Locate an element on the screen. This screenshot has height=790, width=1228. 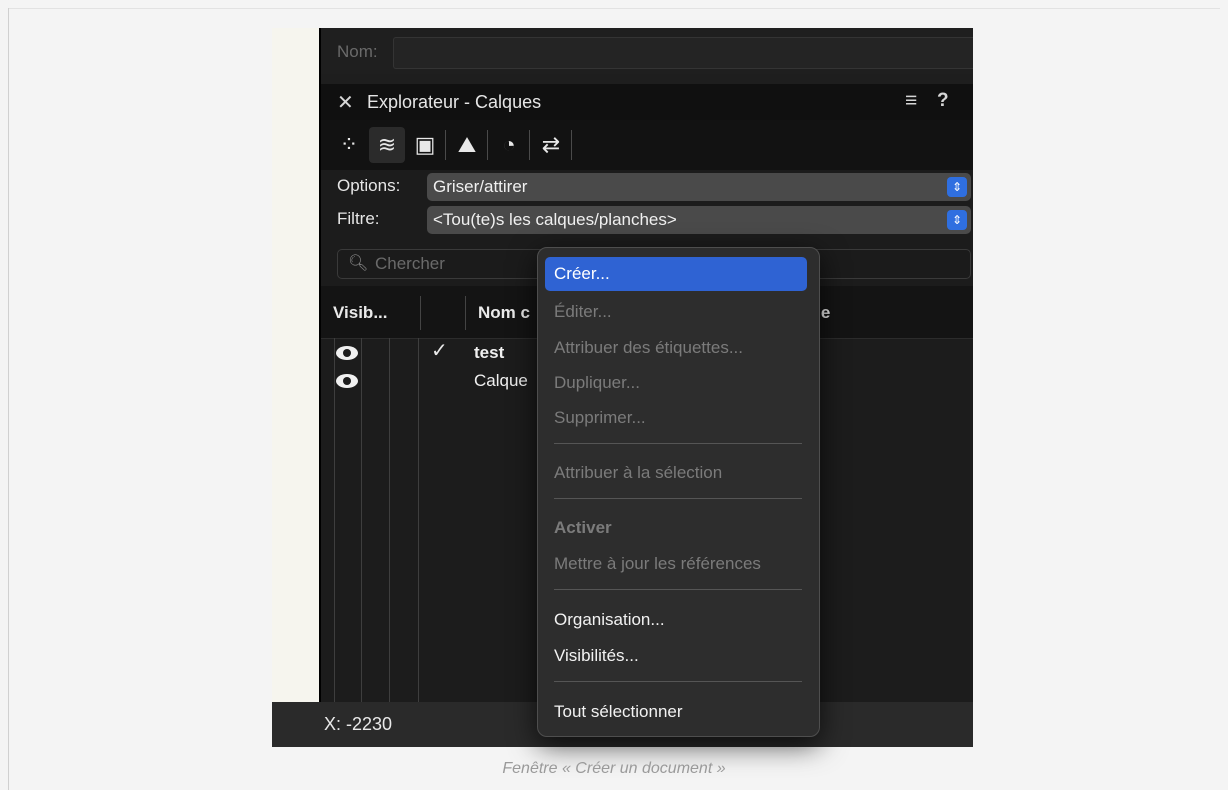
search-placeholder: Chercher is located at coordinates (410, 263).